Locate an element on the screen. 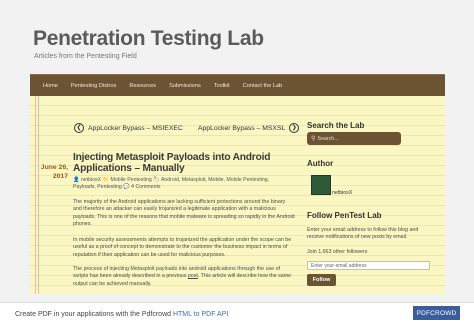 The height and width of the screenshot is (335, 474). site-tagline: Articles from the Pentesting Field is located at coordinates (85, 56).